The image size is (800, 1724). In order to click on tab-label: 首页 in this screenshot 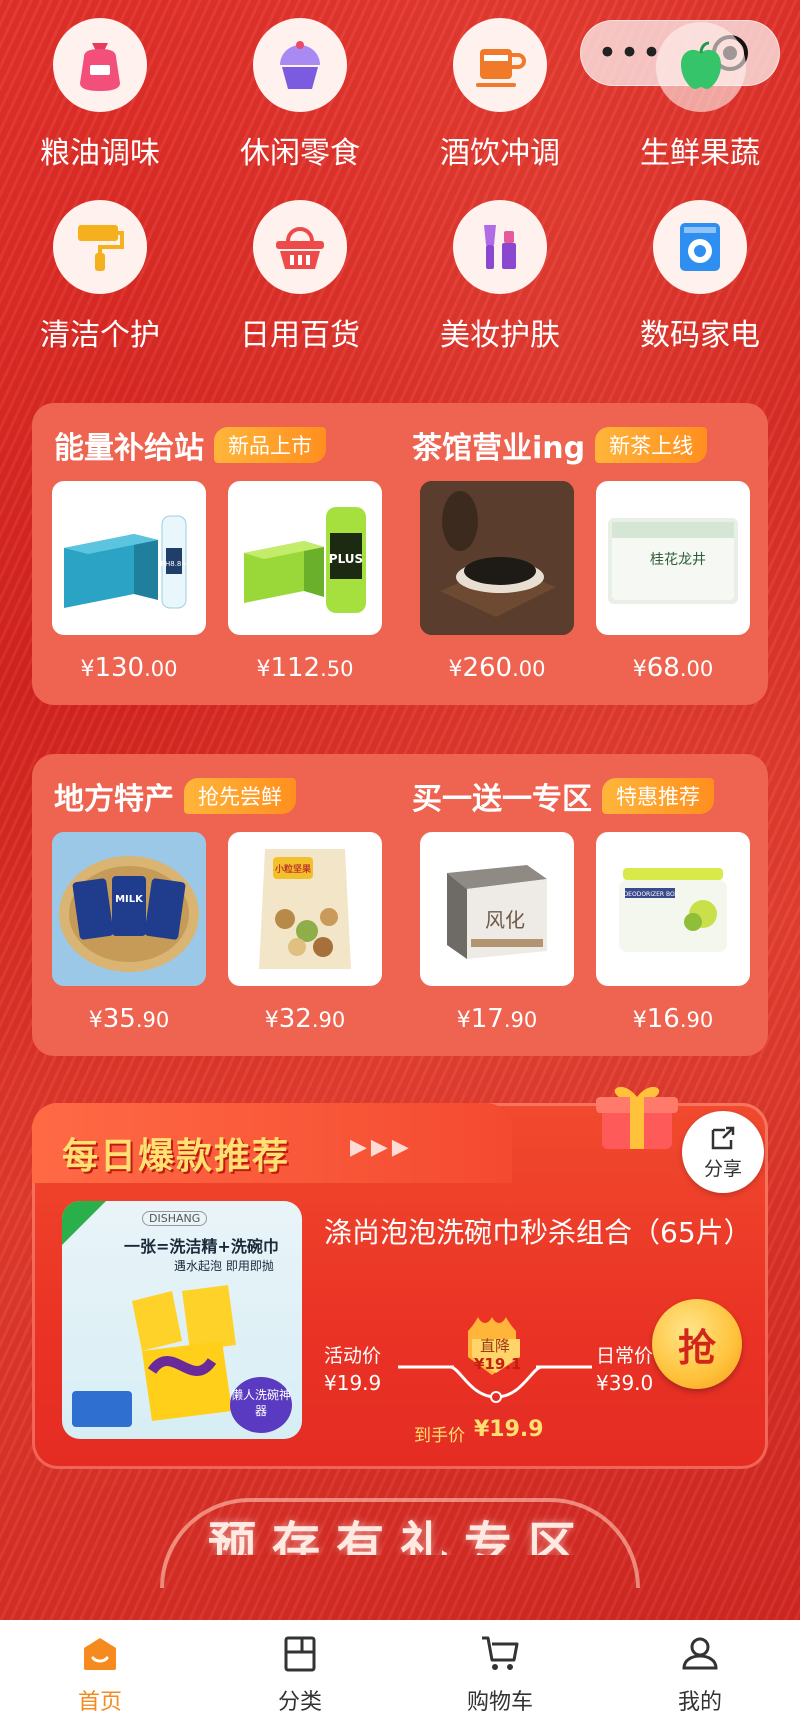, I will do `click(99, 1702)`.